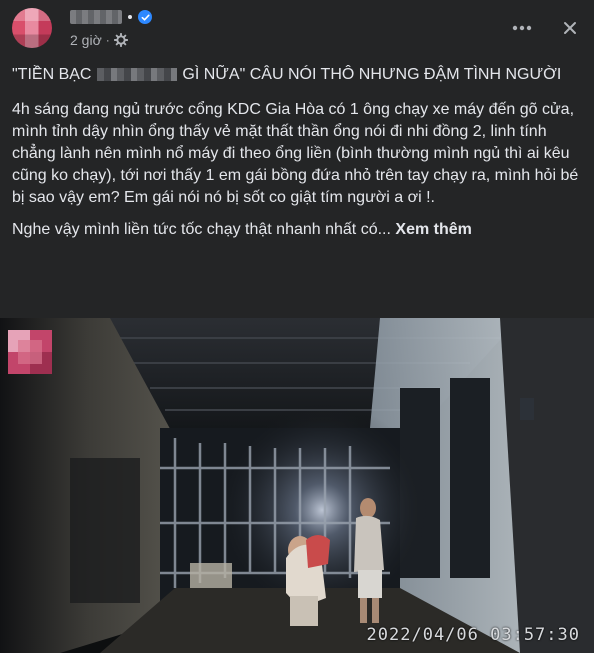 This screenshot has height=653, width=594. Describe the element at coordinates (372, 74) in the screenshot. I see `post-title-end: GÌ NỮA" CÂU NÓI THÔ NHƯNG ĐẬM TÌNH NGƯỜI` at that location.